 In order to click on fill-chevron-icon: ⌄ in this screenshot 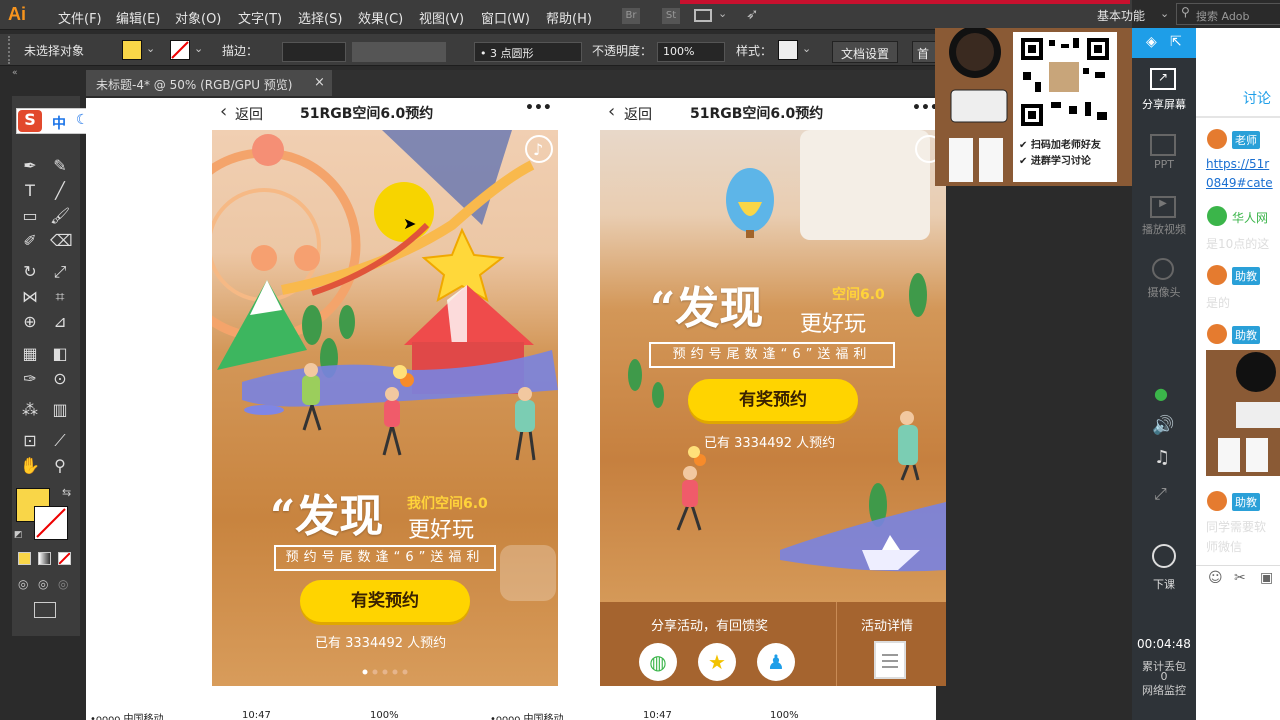, I will do `click(150, 48)`.